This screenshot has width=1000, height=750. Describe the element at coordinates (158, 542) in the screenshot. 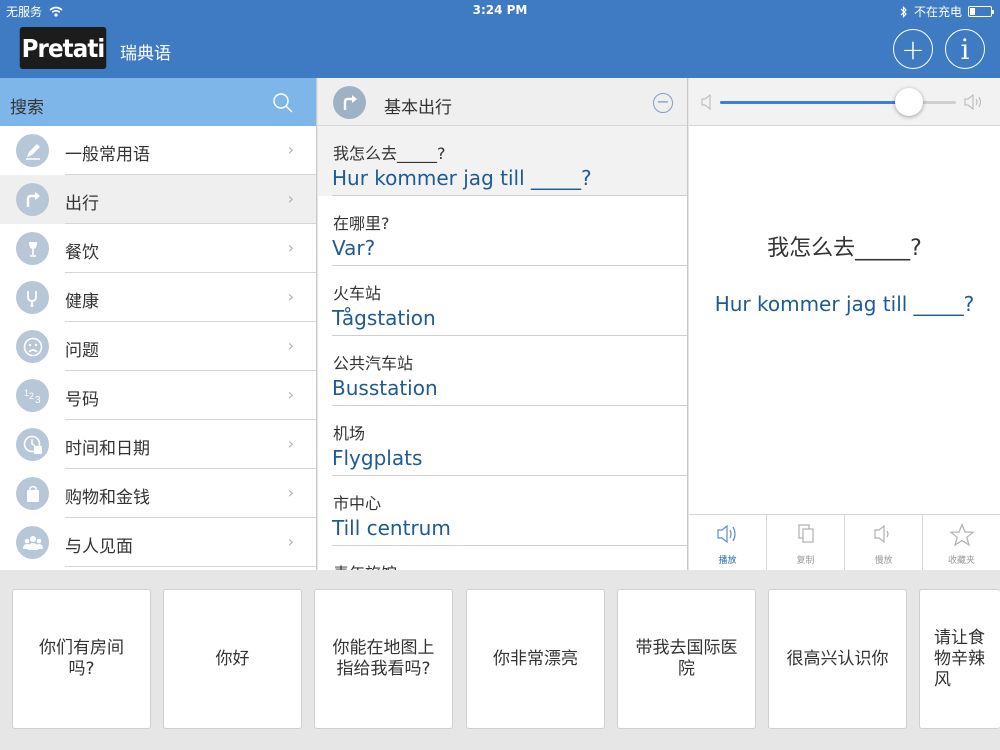

I see `sidebar-item-meeting-people: 与人见面 ›` at that location.